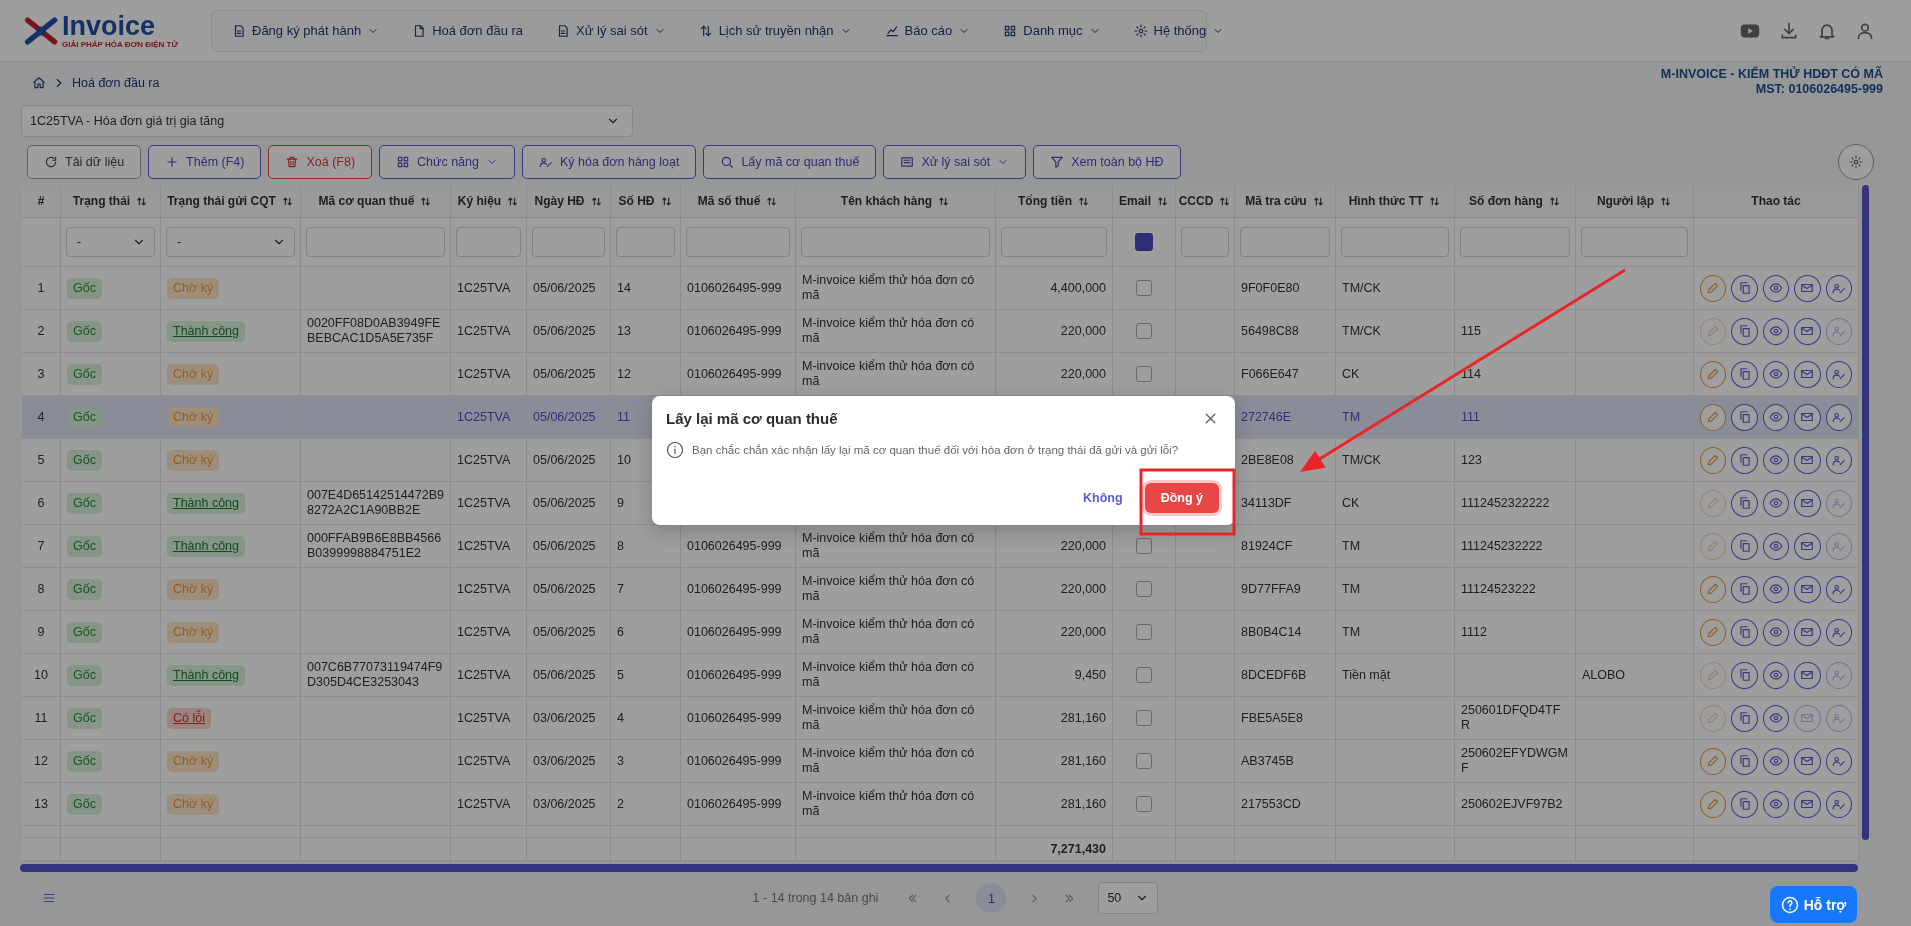 This screenshot has width=1911, height=926. Describe the element at coordinates (41, 718) in the screenshot. I see `table-cell: 11` at that location.